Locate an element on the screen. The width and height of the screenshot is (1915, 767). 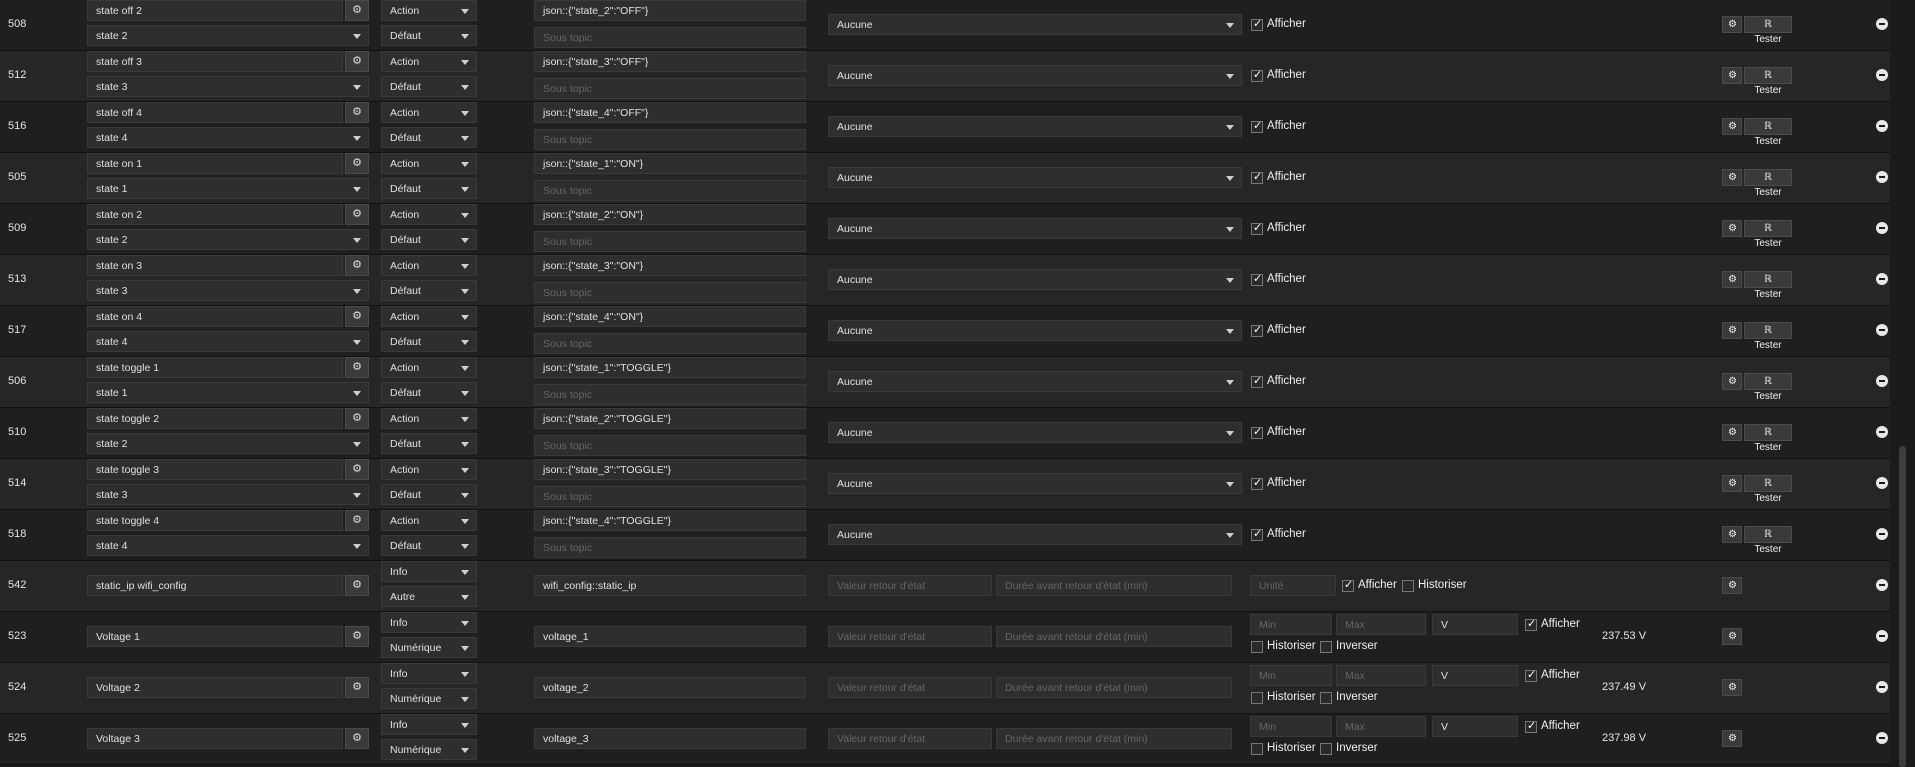
command-name-input: state off 4 is located at coordinates (215, 112).